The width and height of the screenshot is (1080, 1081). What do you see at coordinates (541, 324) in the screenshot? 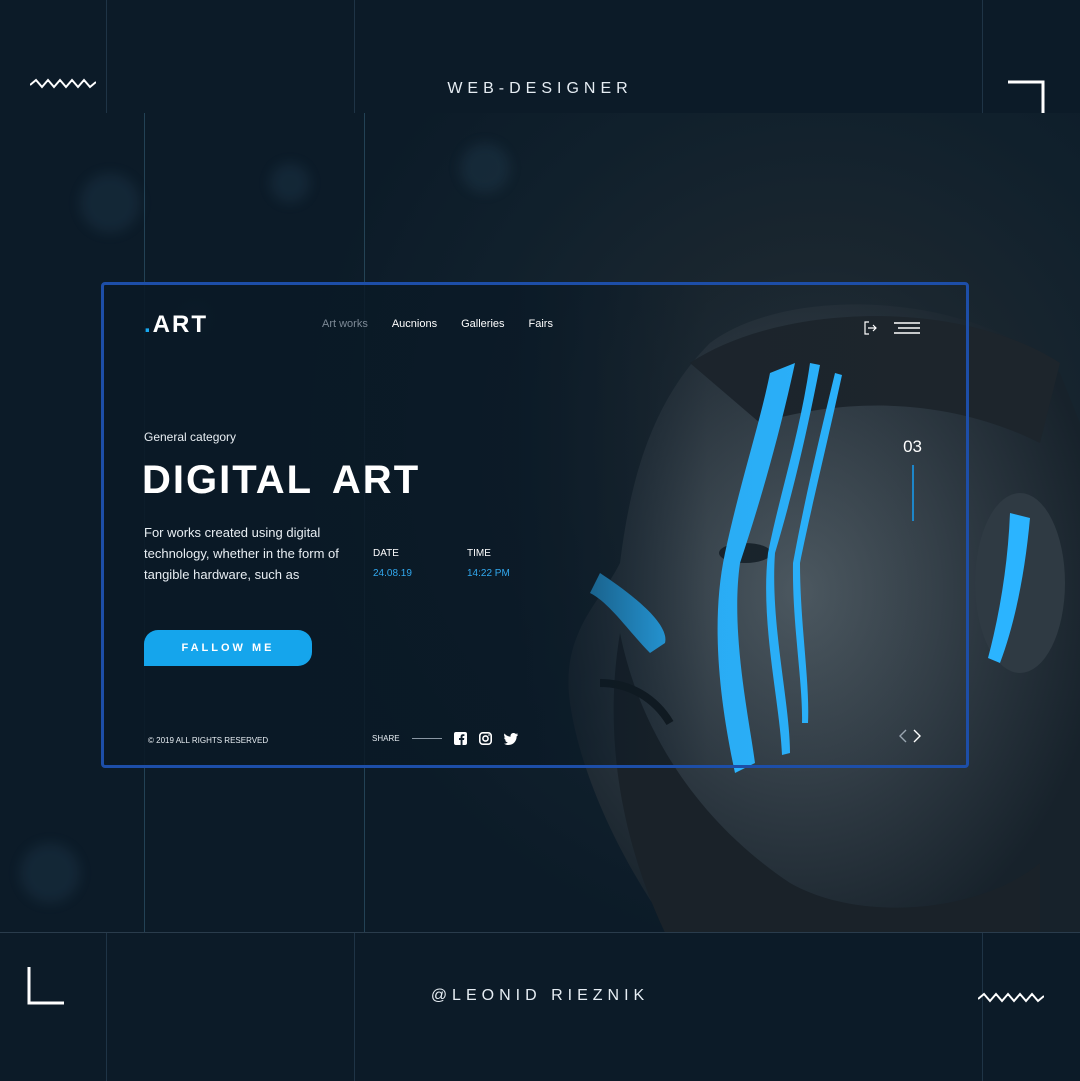
I see `nav-item-fairs: Fairs` at bounding box center [541, 324].